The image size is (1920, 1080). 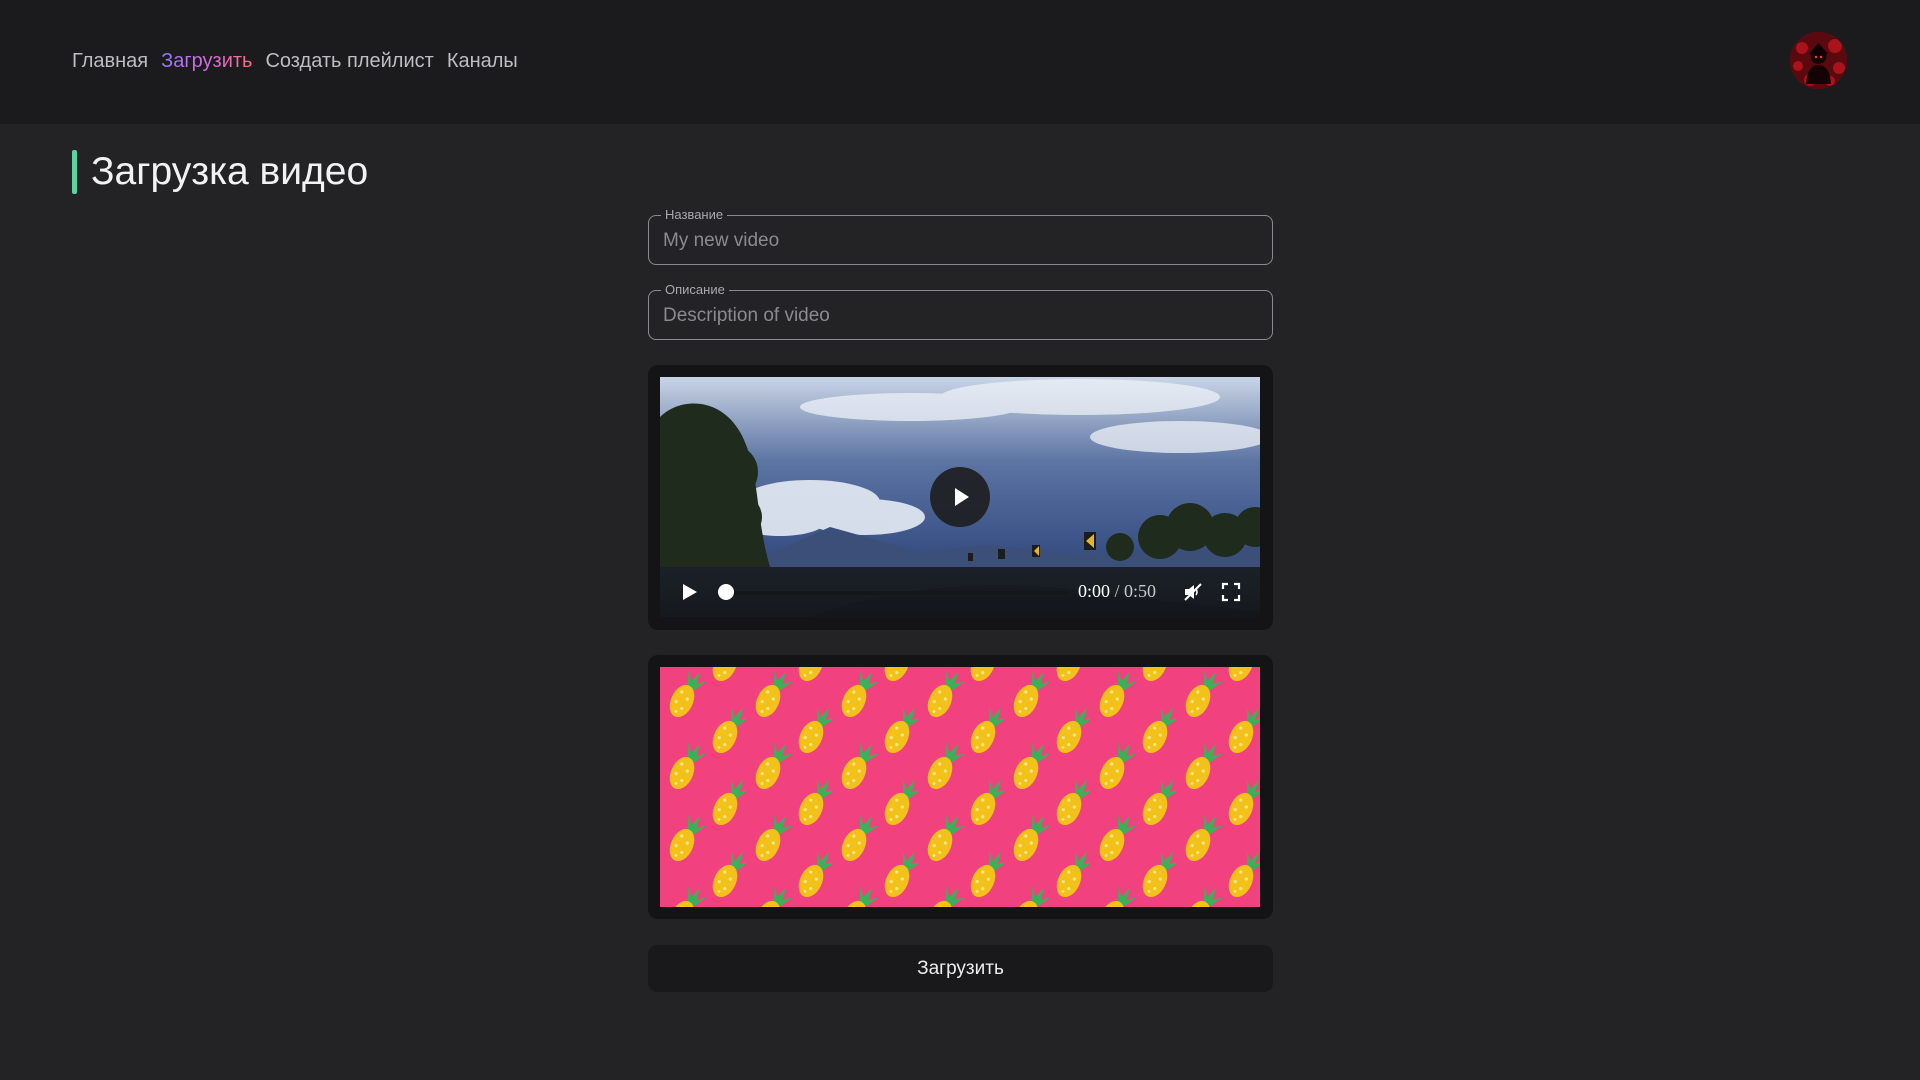 What do you see at coordinates (894, 593) in the screenshot?
I see `progress-bar` at bounding box center [894, 593].